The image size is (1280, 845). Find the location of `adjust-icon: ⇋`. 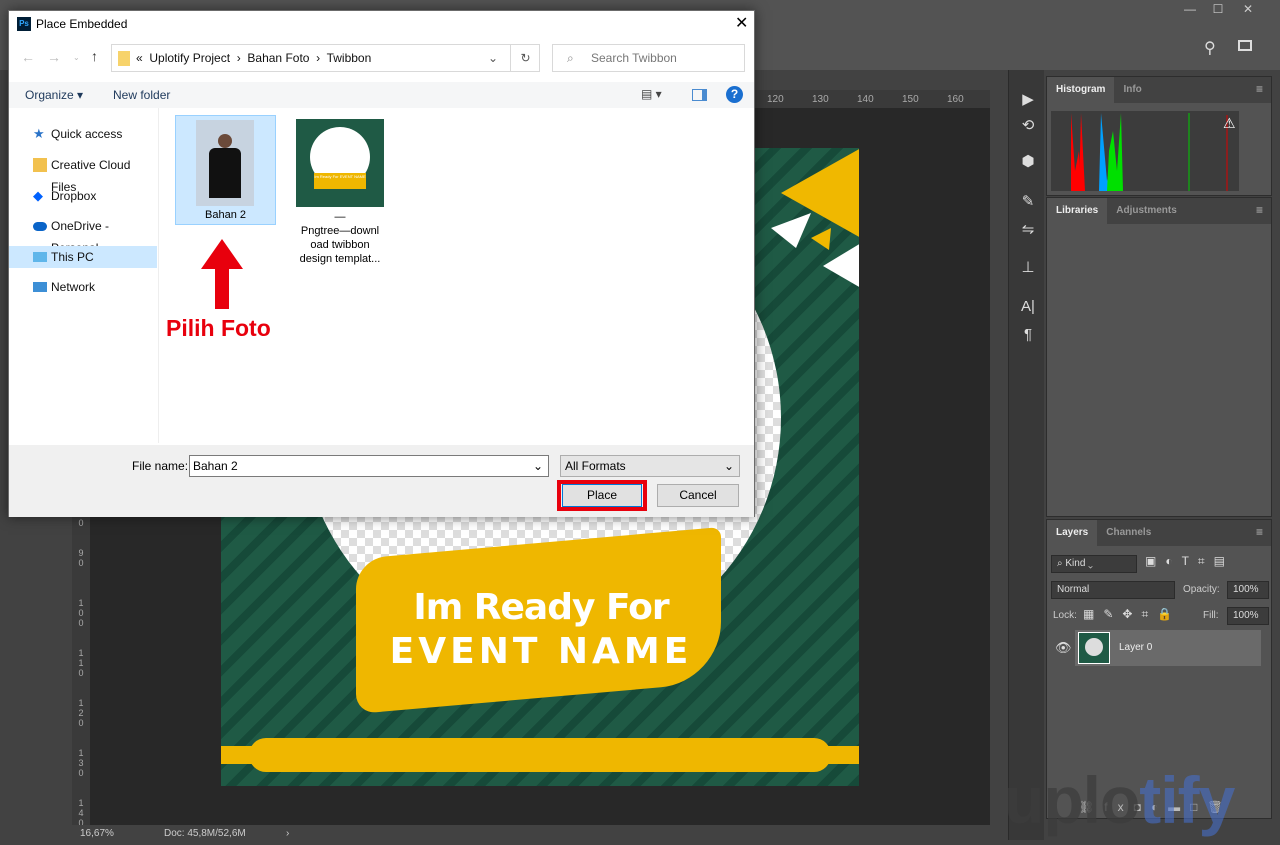

adjust-icon: ⇋ is located at coordinates (1028, 229).